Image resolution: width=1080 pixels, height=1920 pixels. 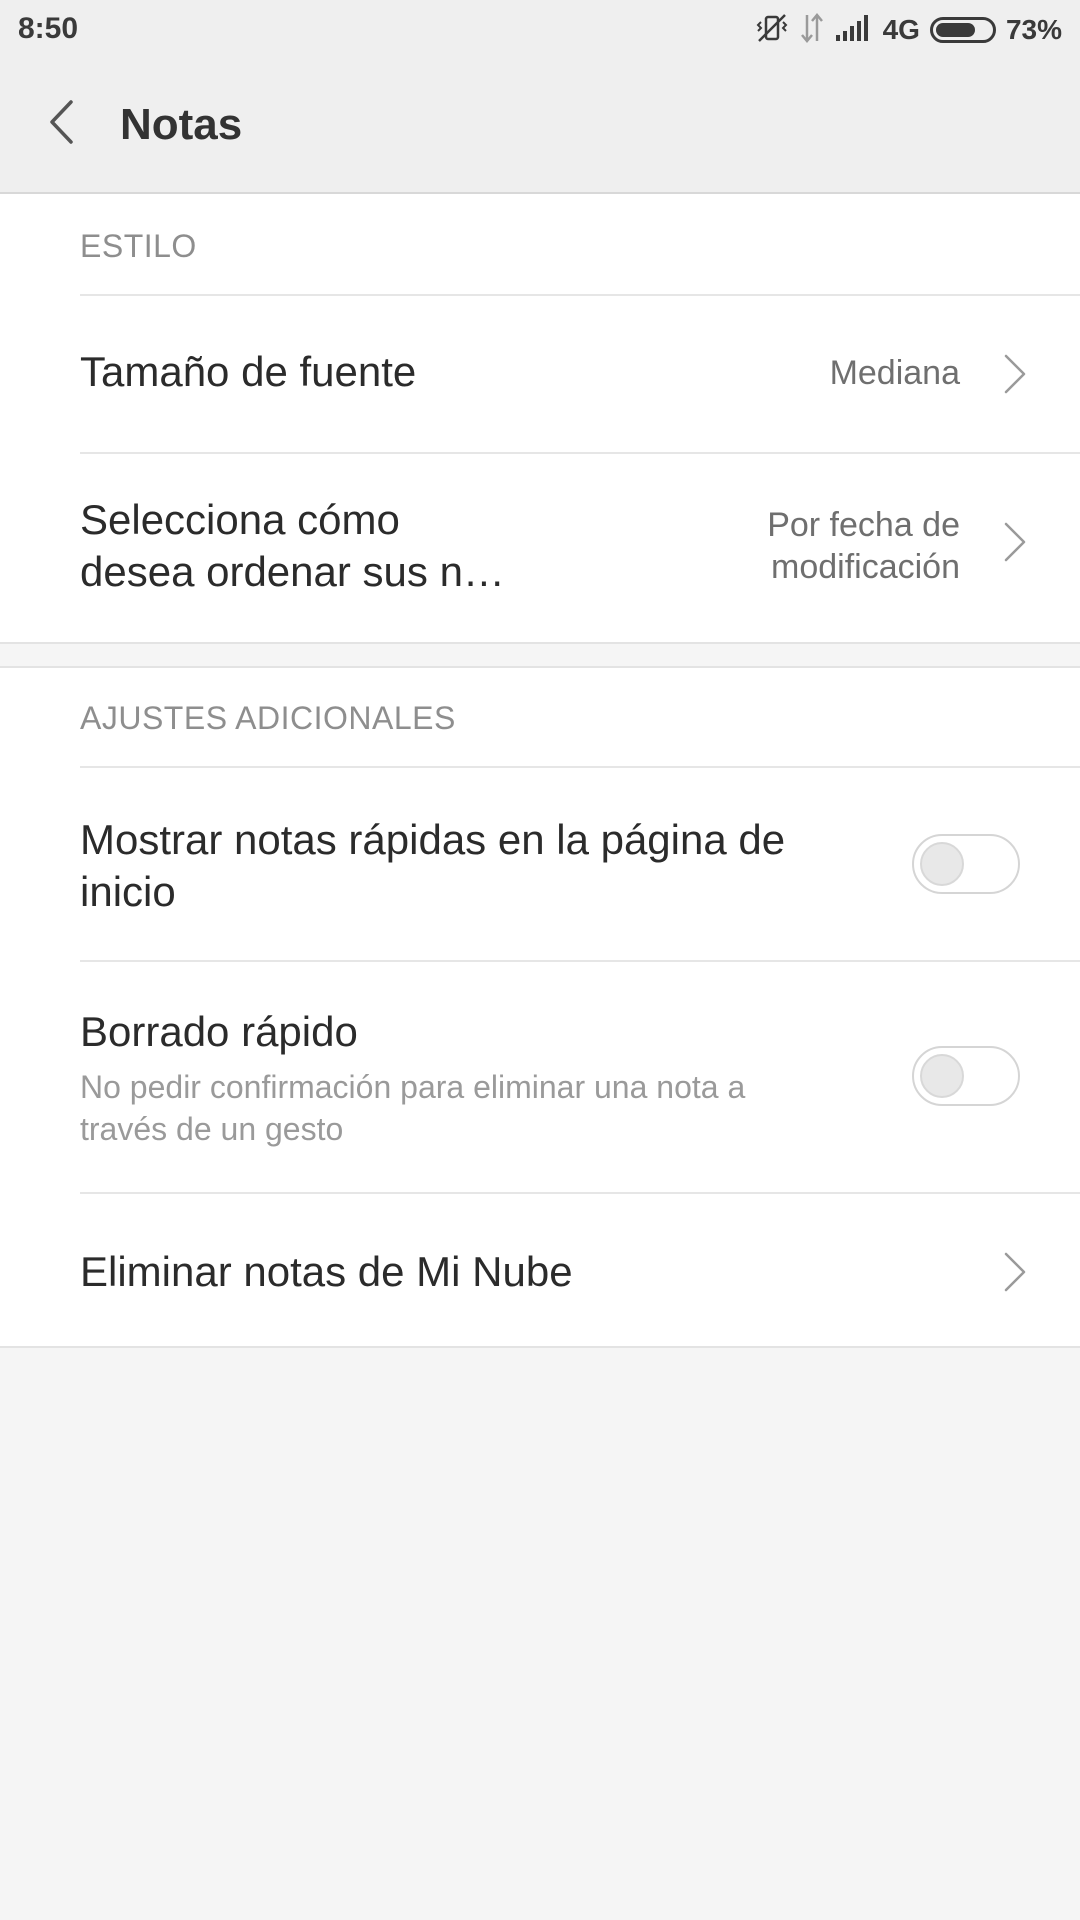 I want to click on back-button, so click(x=62, y=124).